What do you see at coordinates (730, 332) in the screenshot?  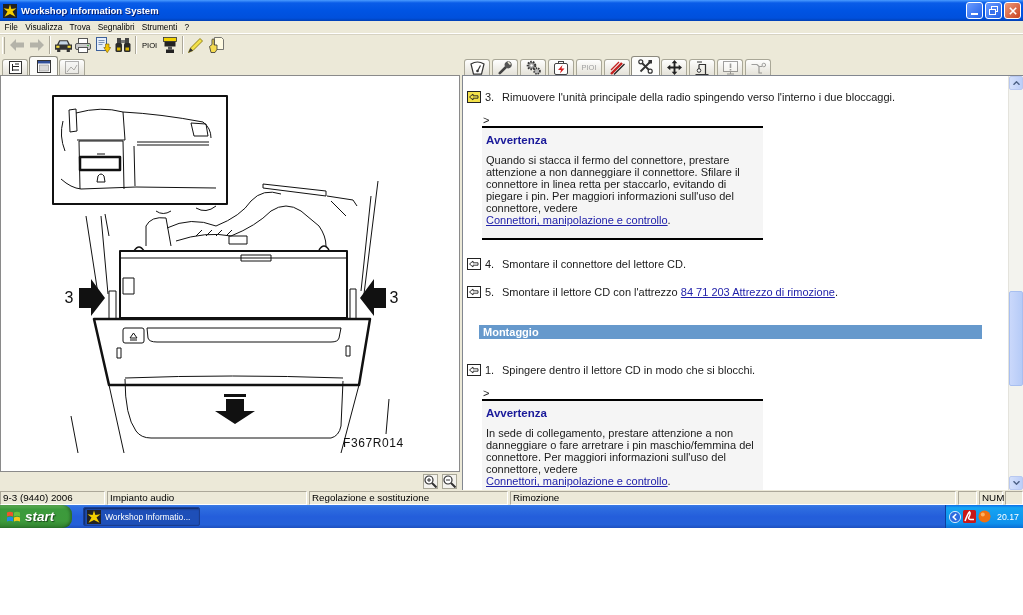 I see `section-heading: Montaggio` at bounding box center [730, 332].